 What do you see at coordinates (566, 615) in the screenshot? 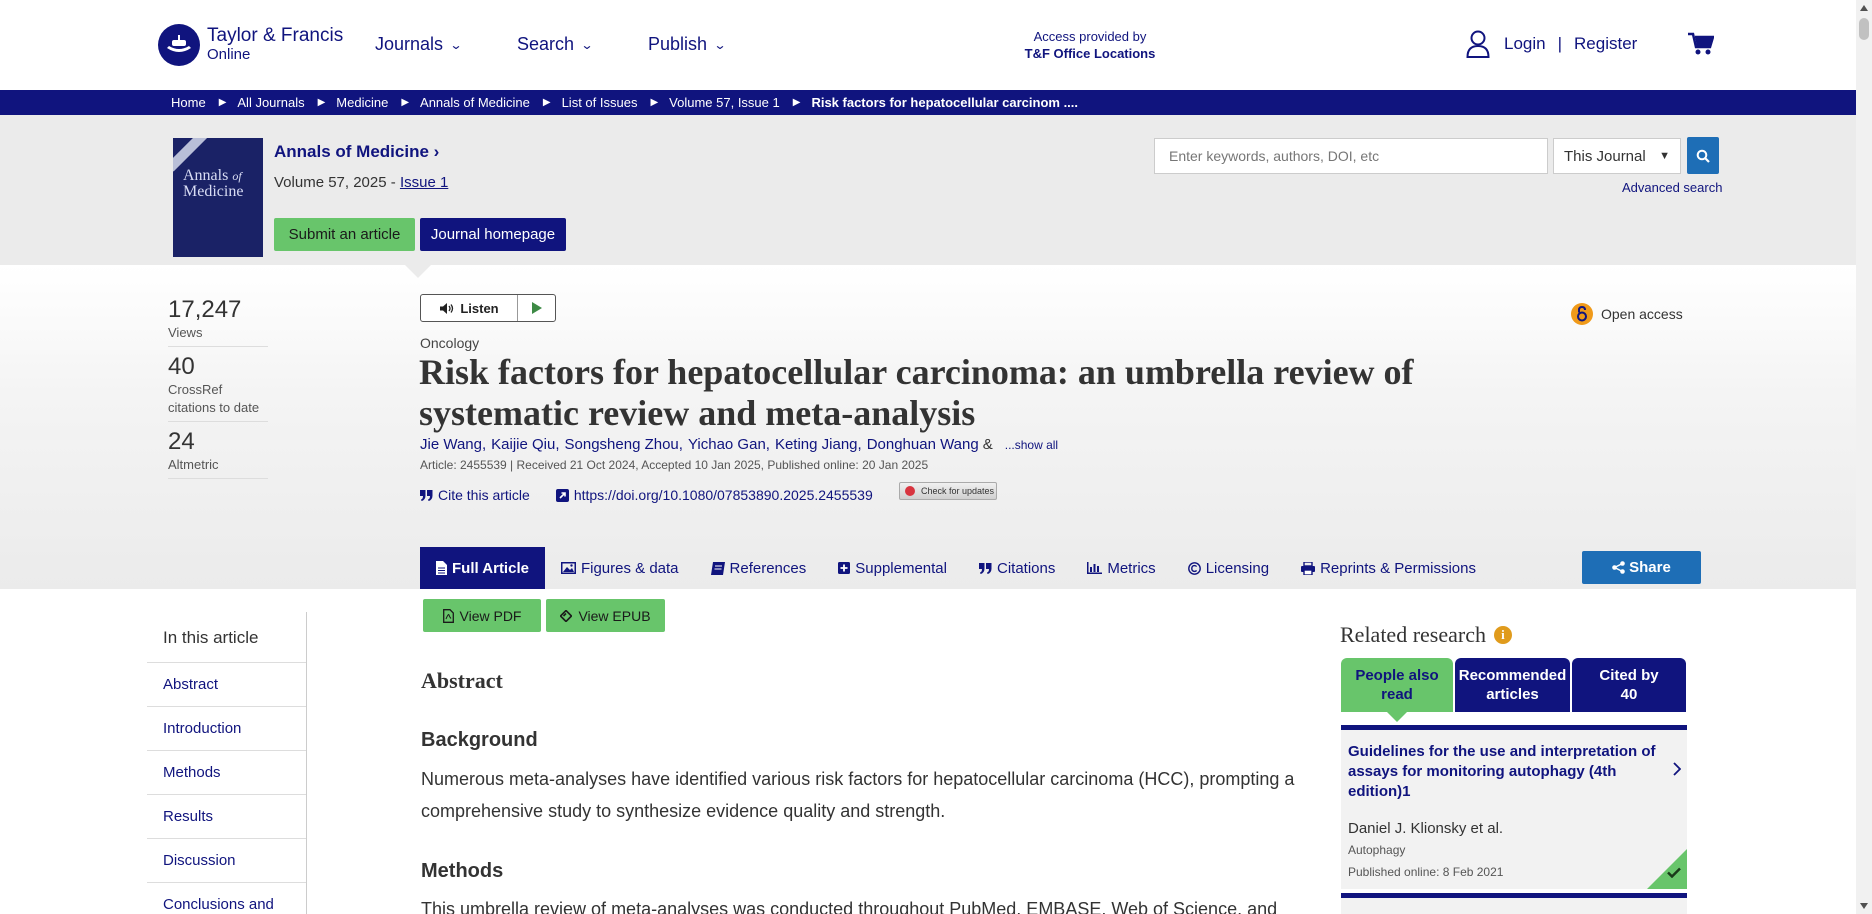
I see `epub-icon` at bounding box center [566, 615].